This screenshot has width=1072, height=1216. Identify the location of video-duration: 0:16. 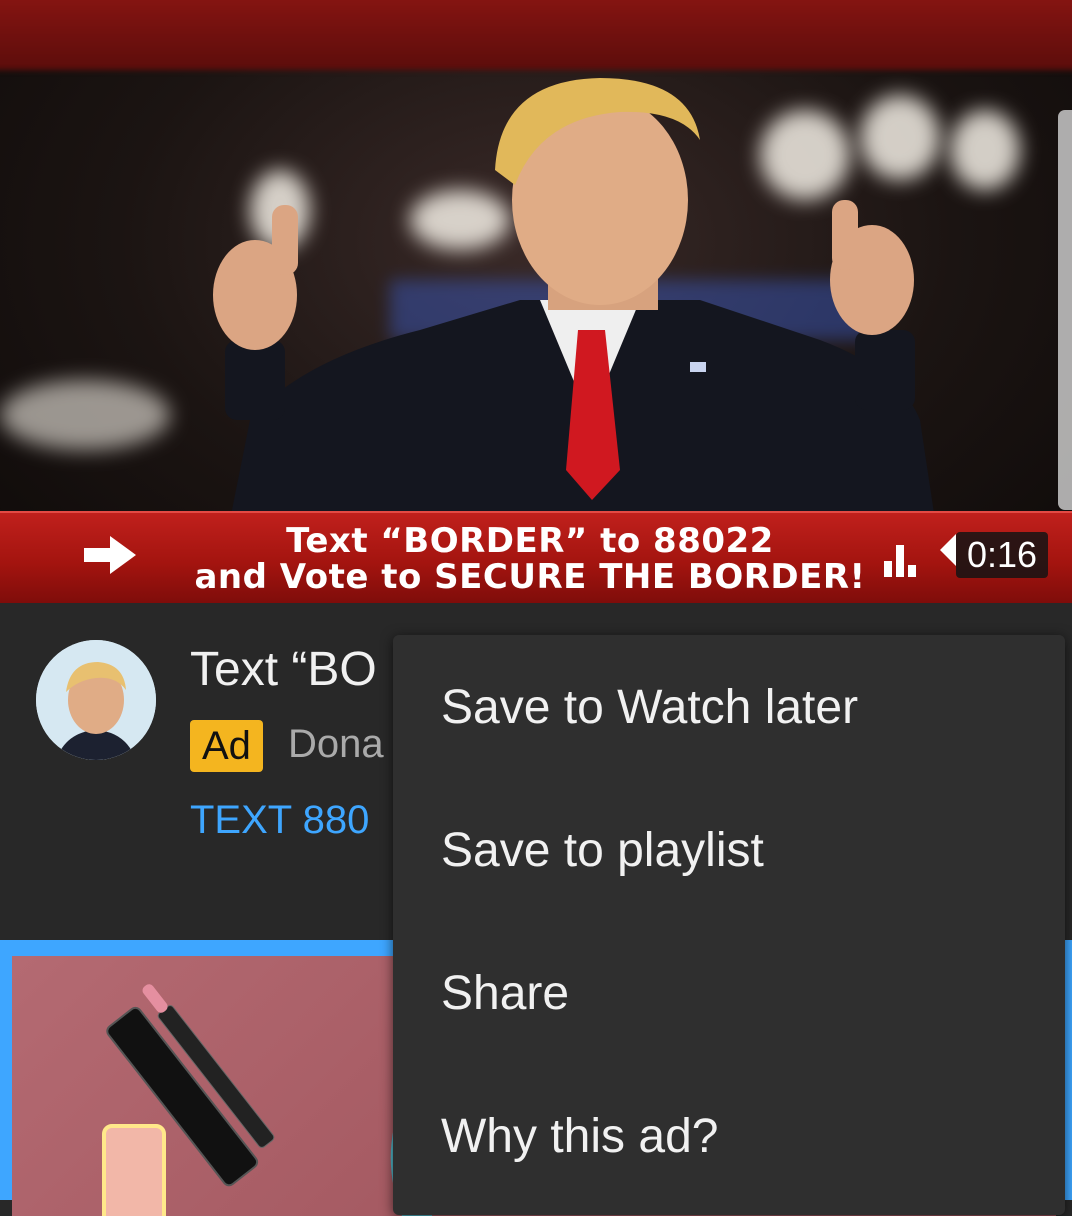
(1002, 555).